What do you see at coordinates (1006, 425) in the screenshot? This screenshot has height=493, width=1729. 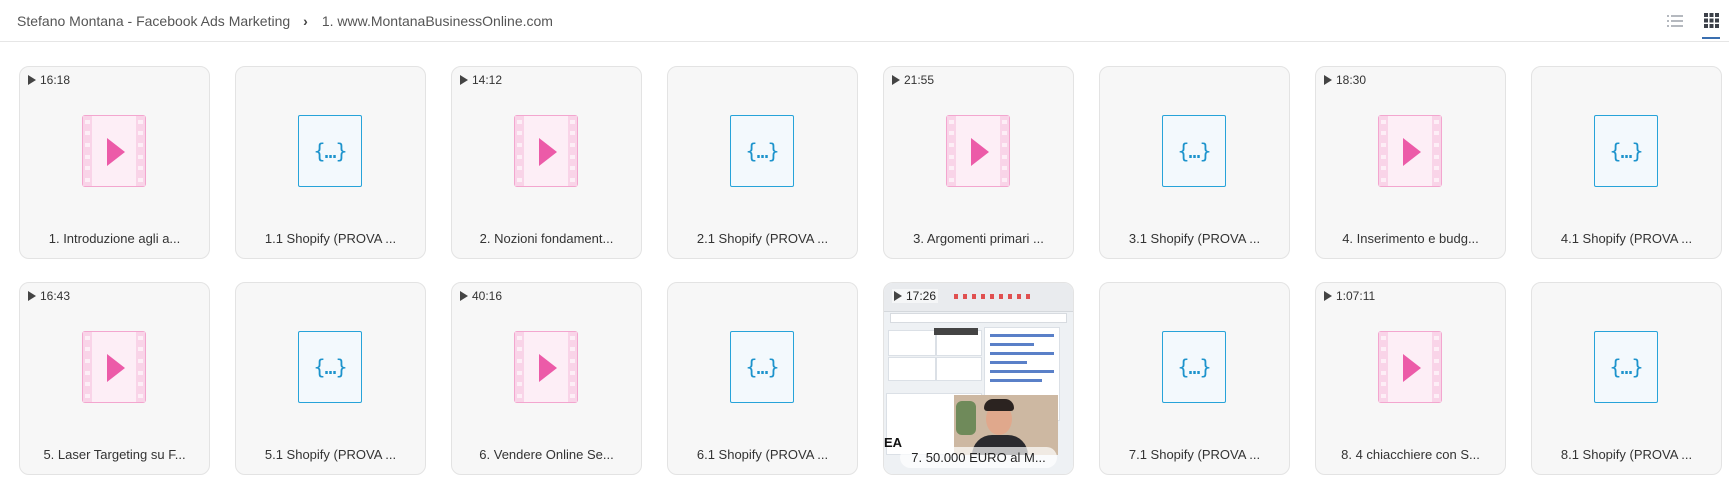 I see `webcam-overlay` at bounding box center [1006, 425].